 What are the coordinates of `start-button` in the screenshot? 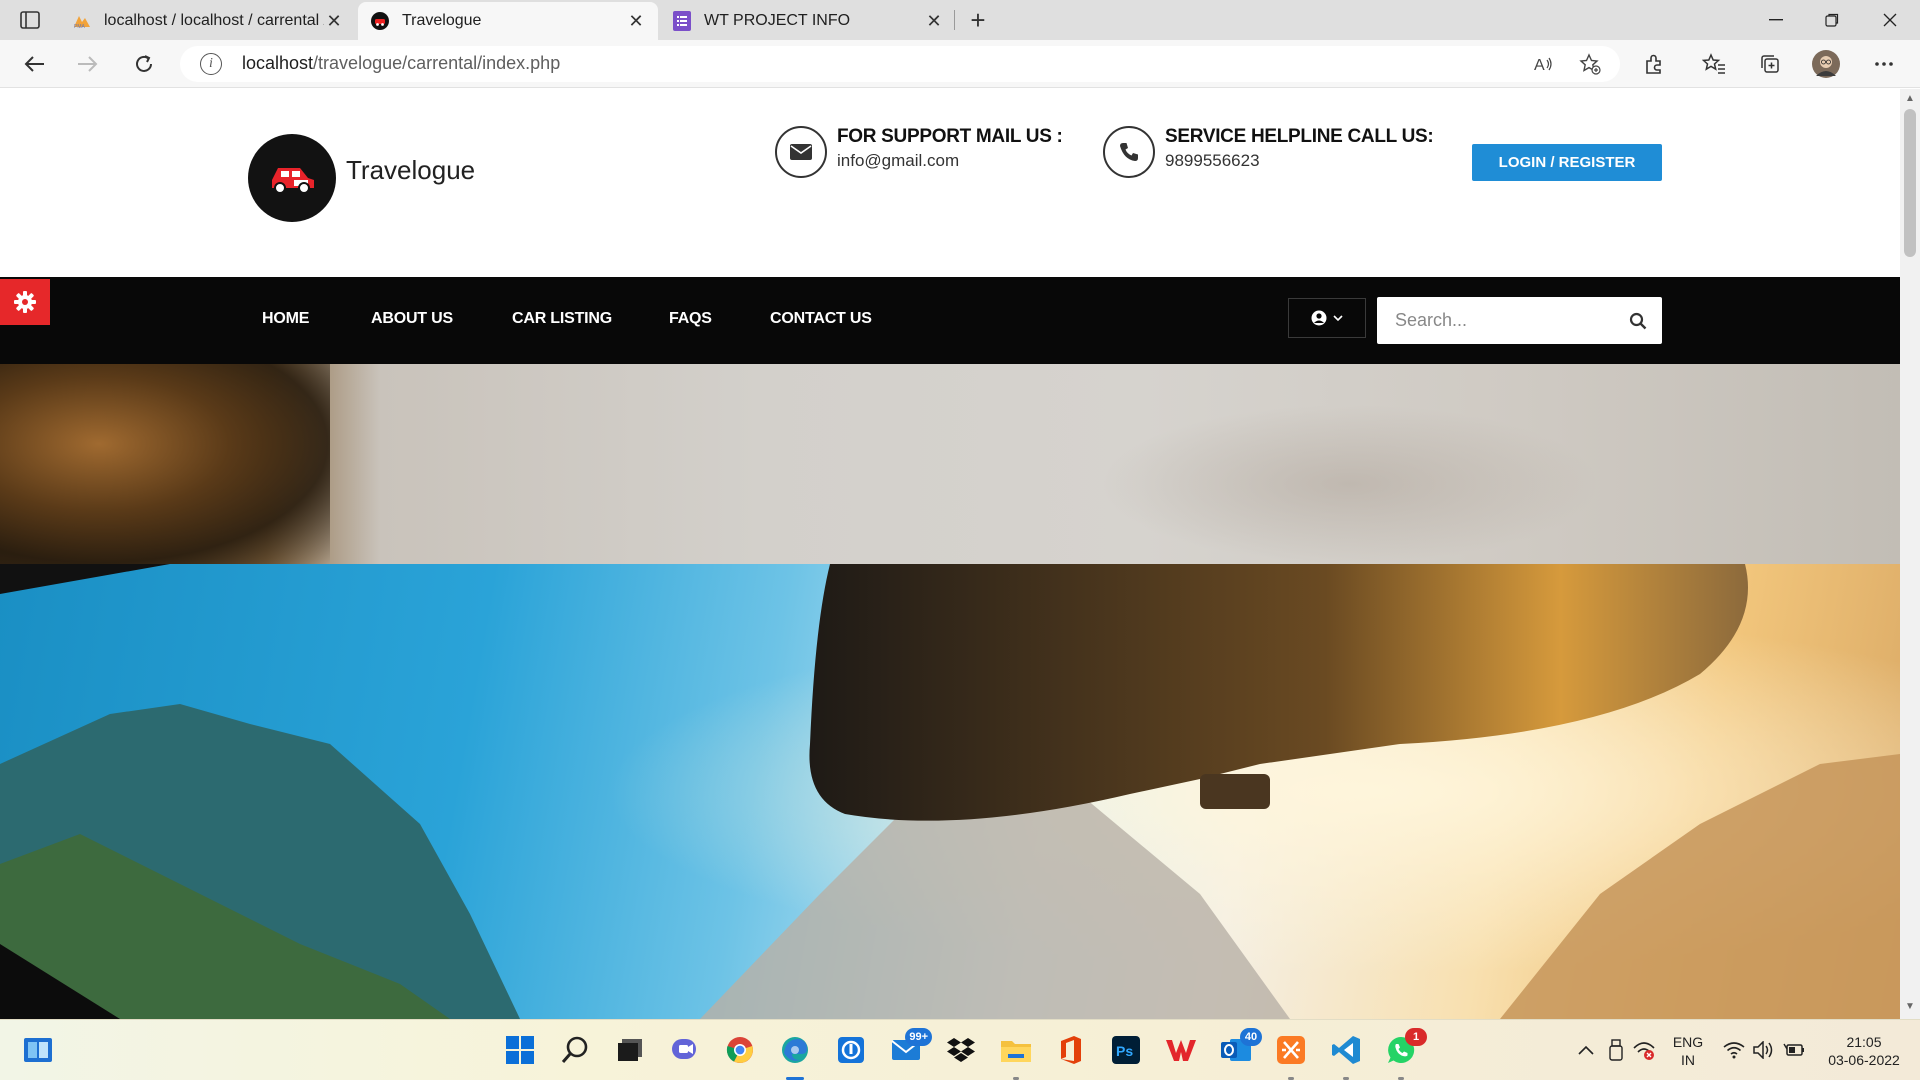 It's located at (520, 1050).